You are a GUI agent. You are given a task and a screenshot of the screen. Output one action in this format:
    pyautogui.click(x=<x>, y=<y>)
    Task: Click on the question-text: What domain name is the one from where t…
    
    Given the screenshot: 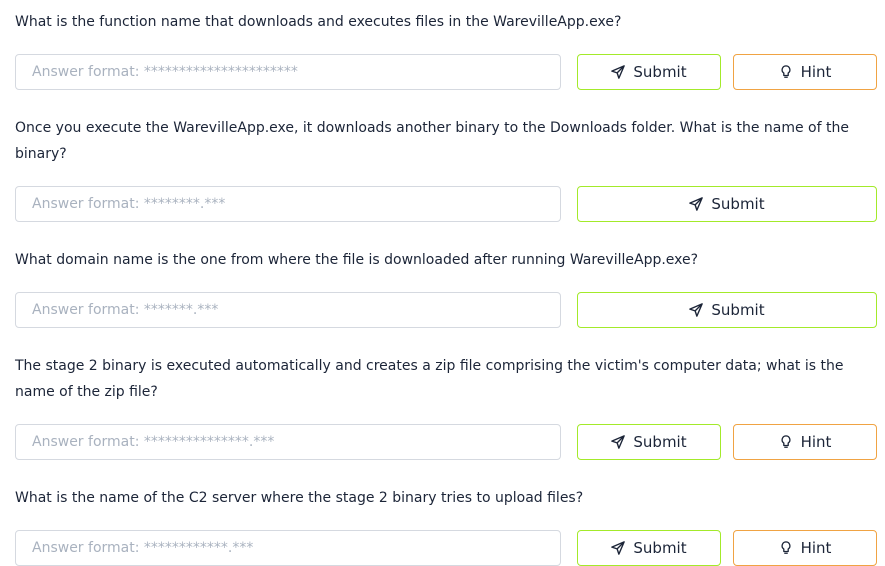 What is the action you would take?
    pyautogui.click(x=357, y=260)
    